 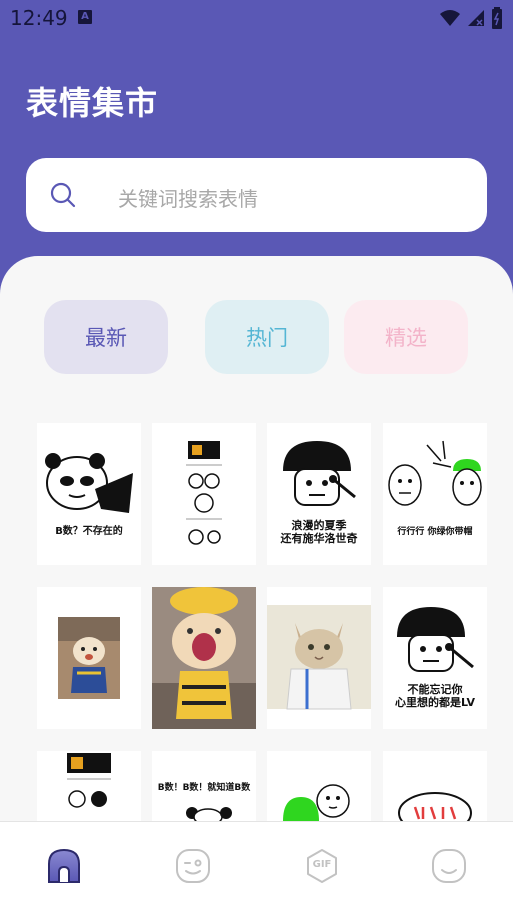 I want to click on search-icon, so click(x=63, y=195).